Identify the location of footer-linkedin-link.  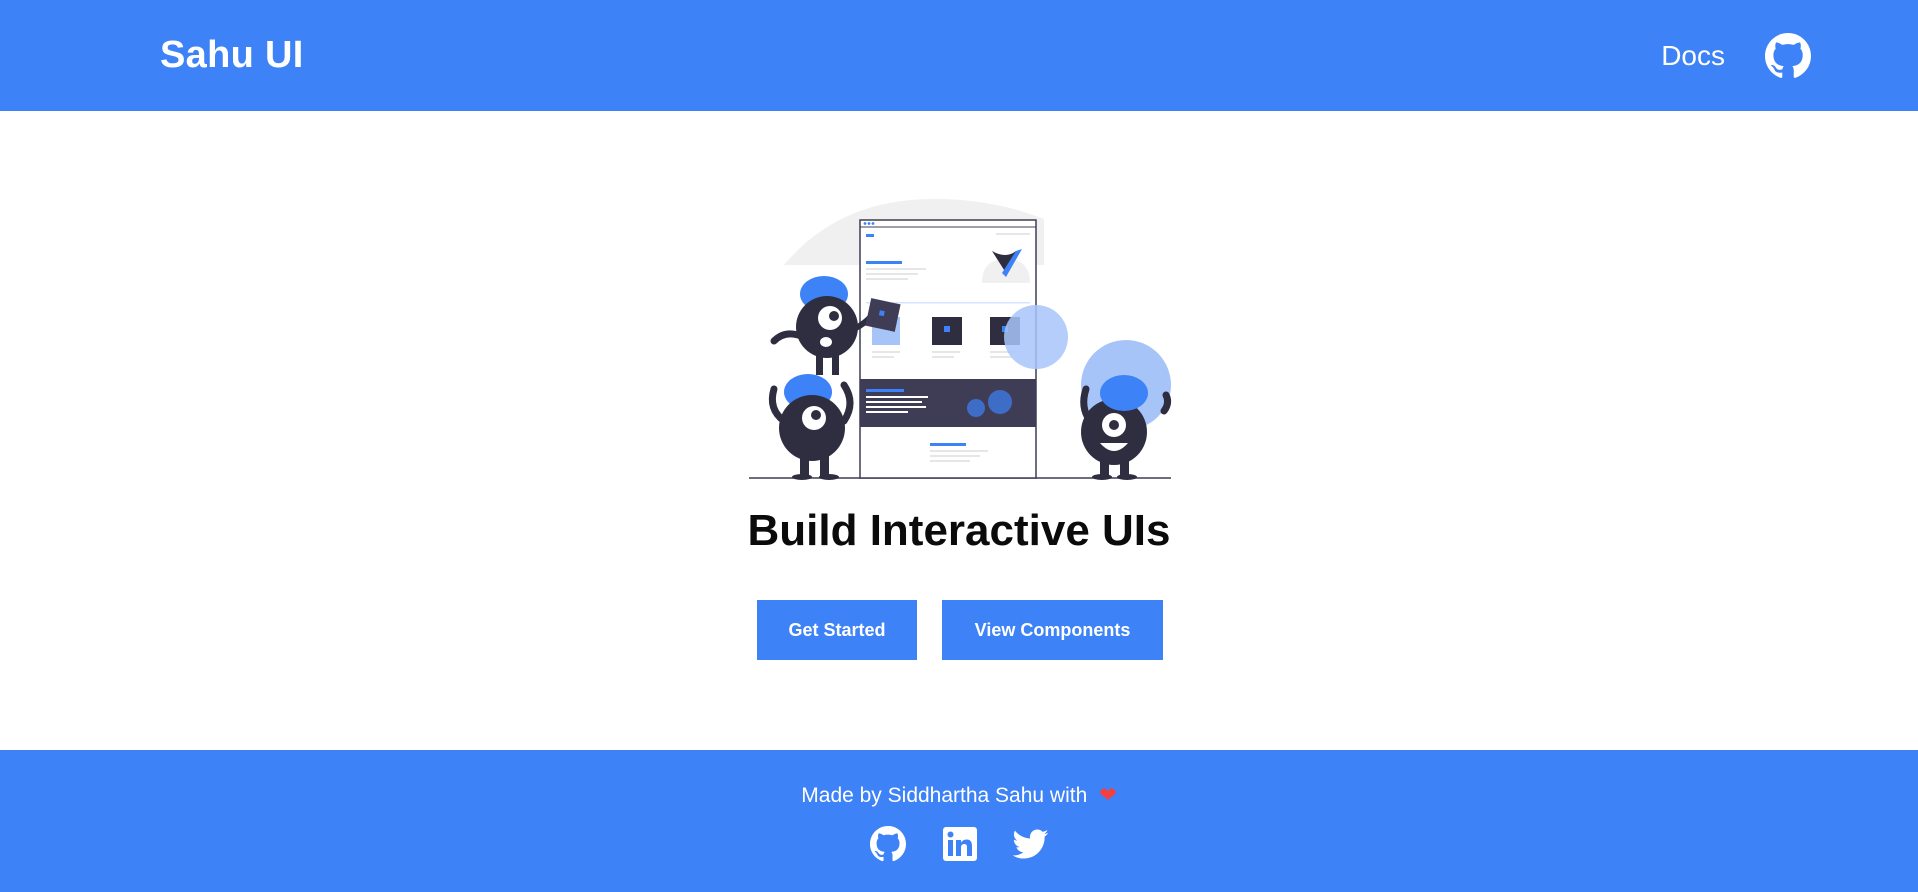
(960, 844).